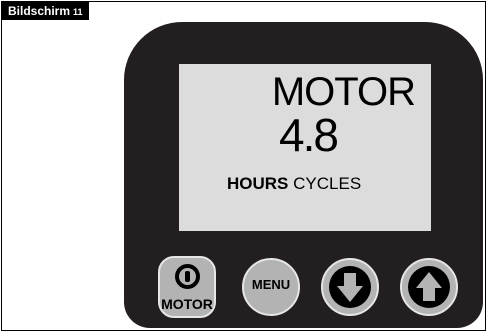  I want to click on screen-tag: Bildschirm 11, so click(45, 11).